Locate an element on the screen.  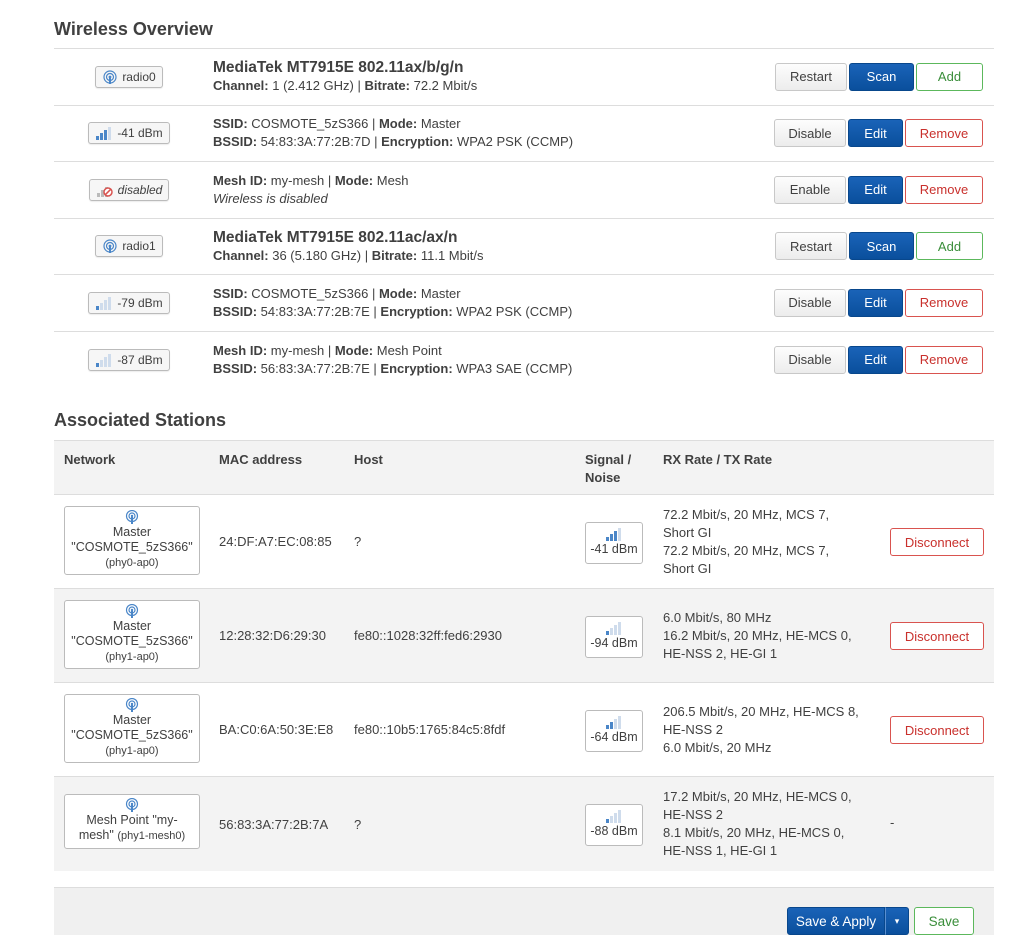
radio-badge: radio0 is located at coordinates (129, 76).